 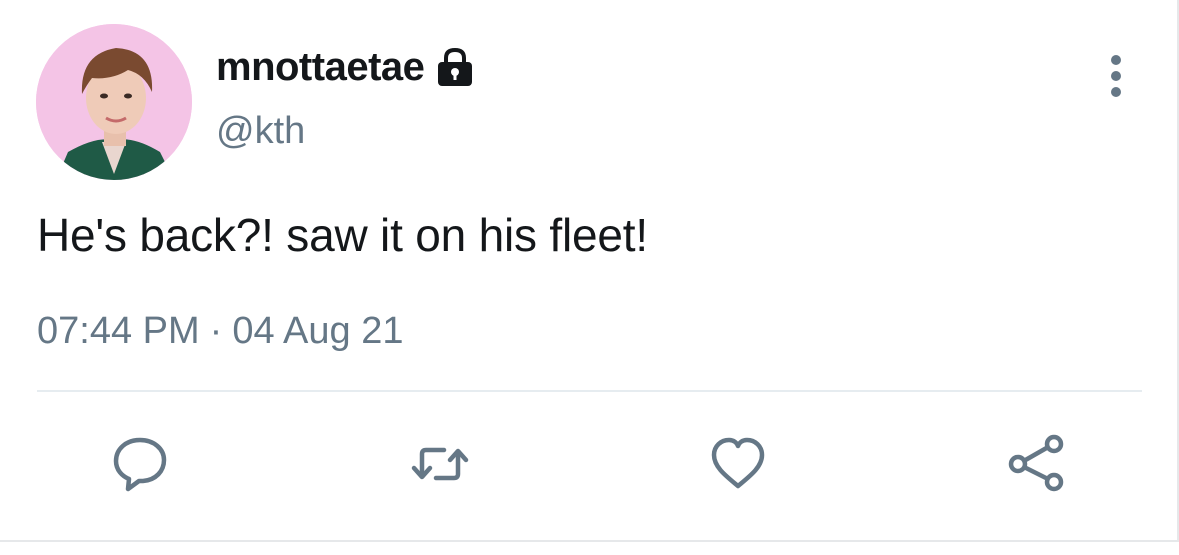 I want to click on retweet-icon, so click(x=440, y=464).